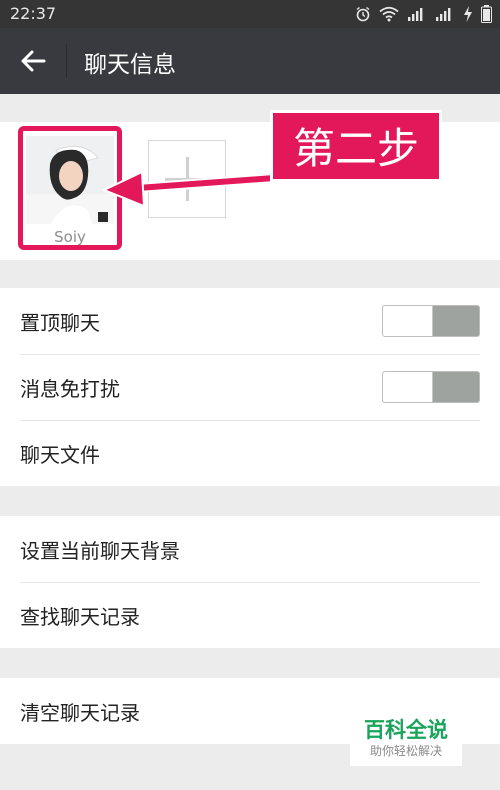 The width and height of the screenshot is (500, 790). Describe the element at coordinates (250, 14) in the screenshot. I see `status-bar: 22:37` at that location.